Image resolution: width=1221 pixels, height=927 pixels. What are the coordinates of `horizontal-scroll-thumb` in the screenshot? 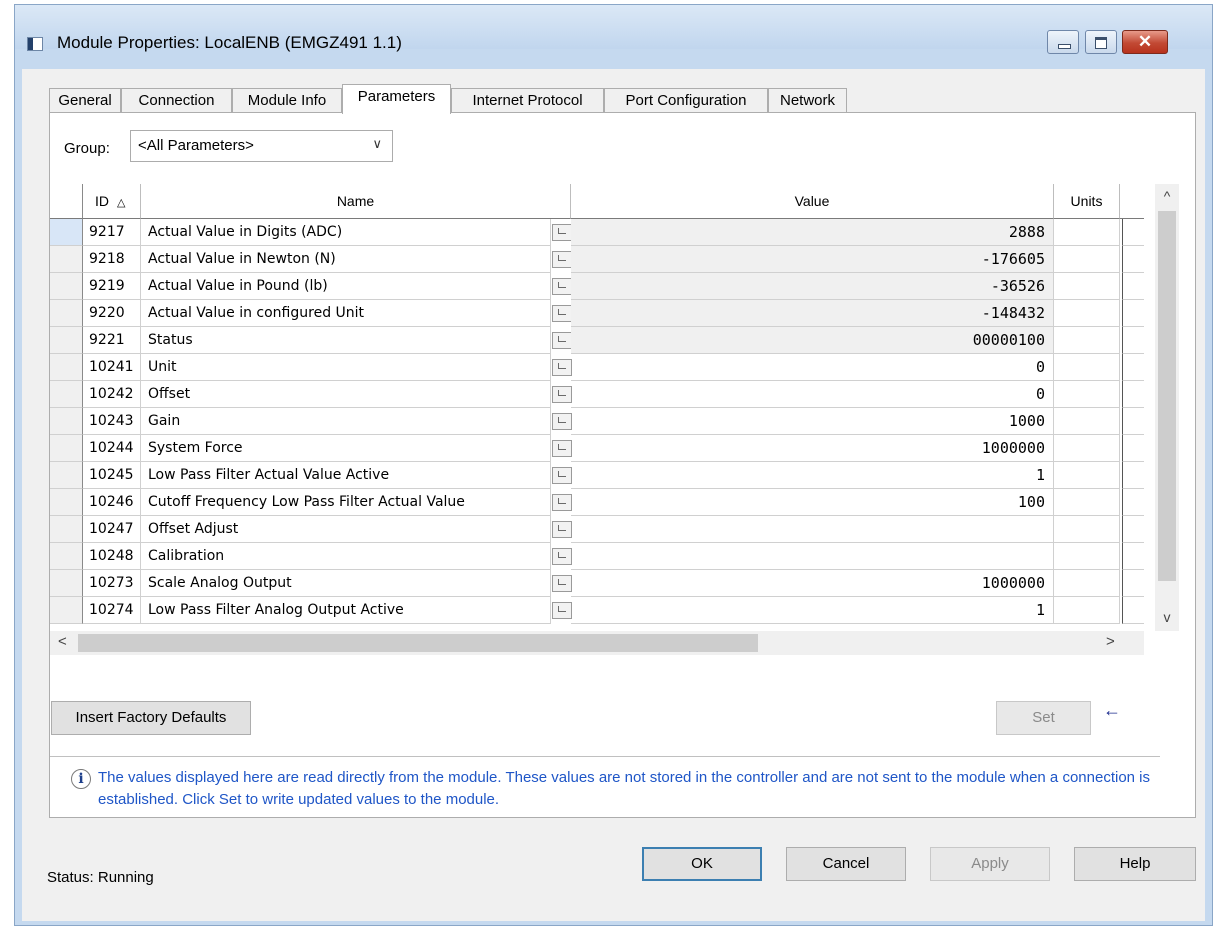 It's located at (418, 643).